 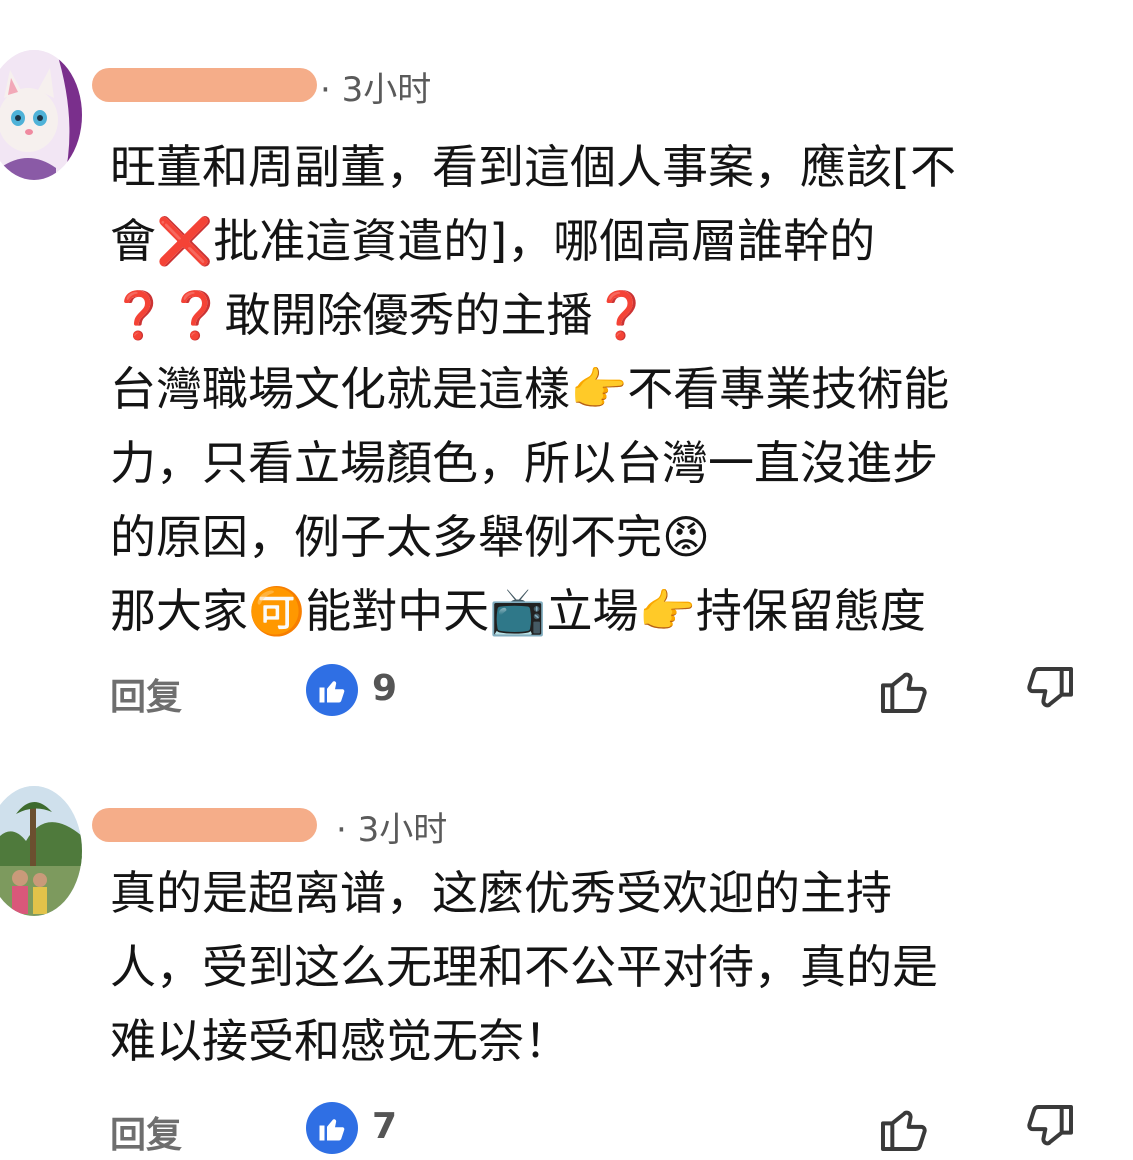 I want to click on comment-actions: 回复 9, so click(x=600, y=690).